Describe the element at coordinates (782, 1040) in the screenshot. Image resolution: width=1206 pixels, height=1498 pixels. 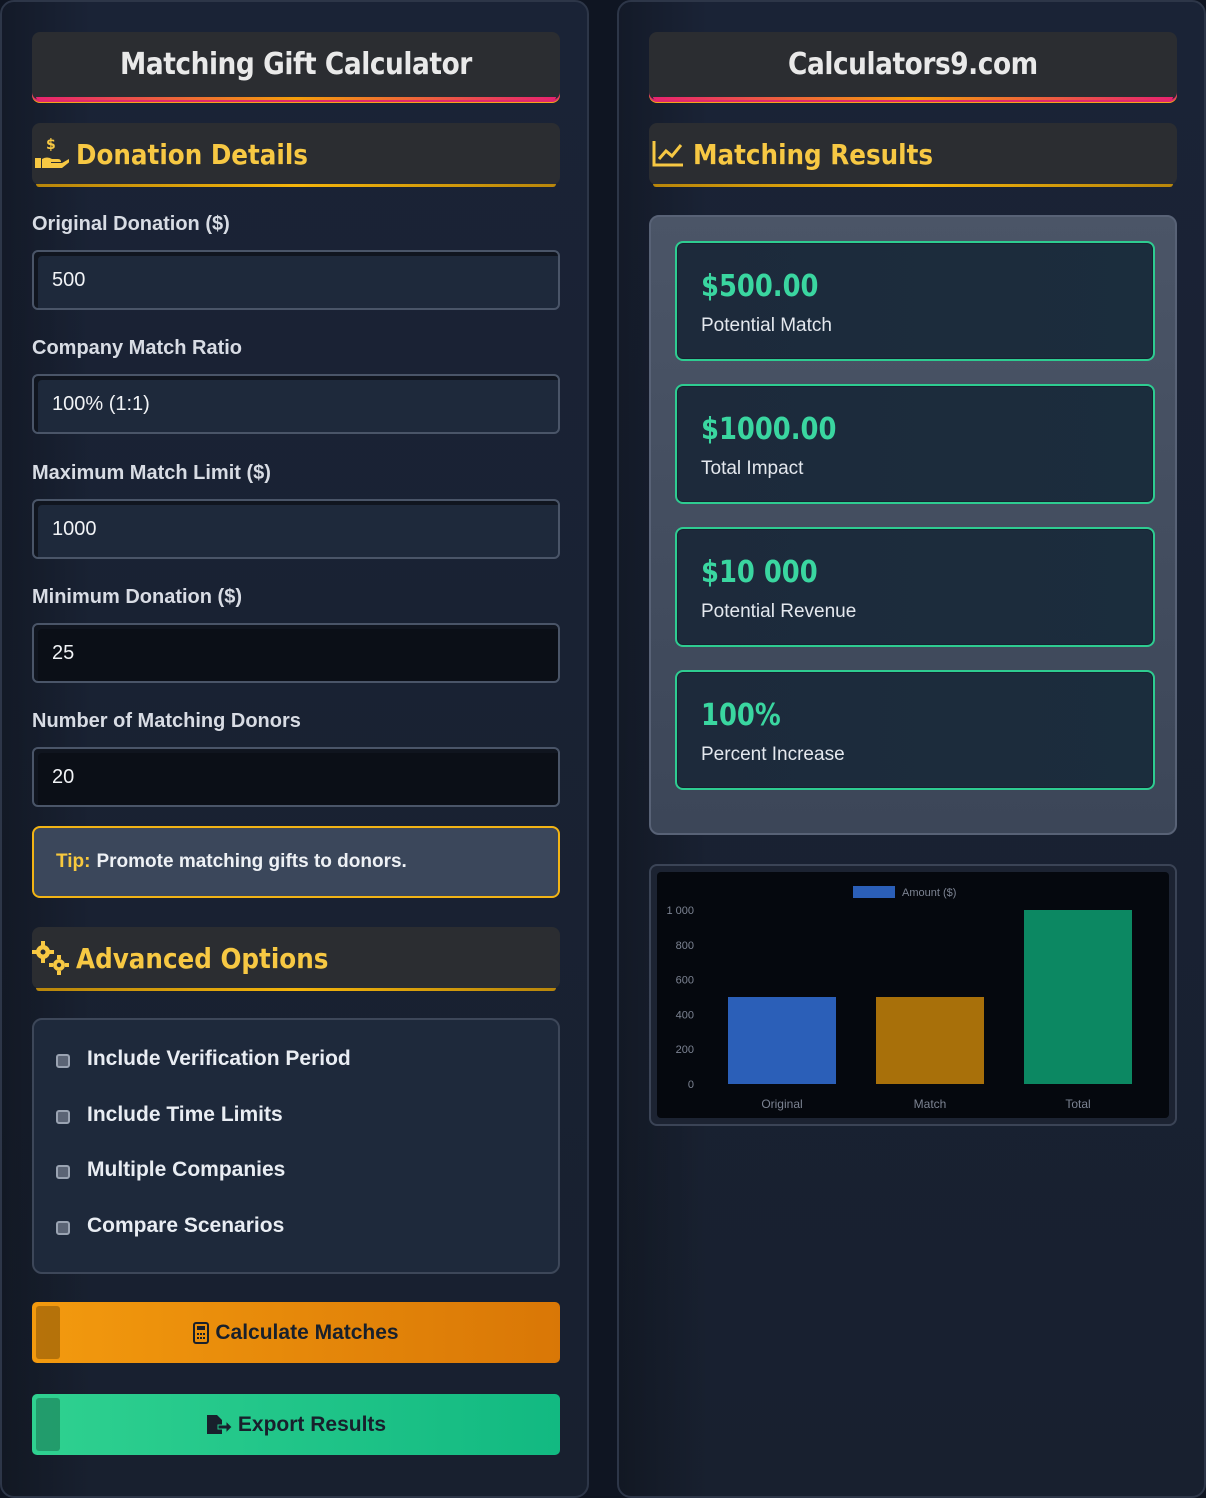
I see `bar-original` at that location.